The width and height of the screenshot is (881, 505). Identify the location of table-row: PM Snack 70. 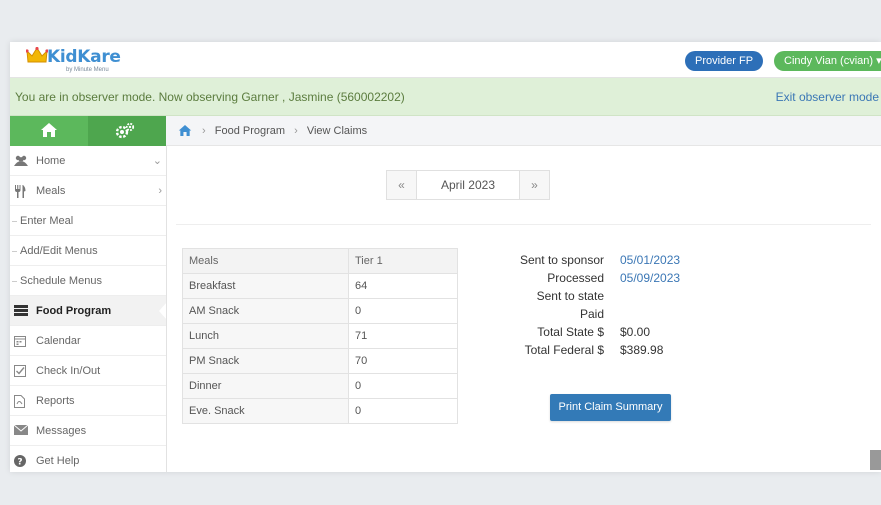
(320, 361).